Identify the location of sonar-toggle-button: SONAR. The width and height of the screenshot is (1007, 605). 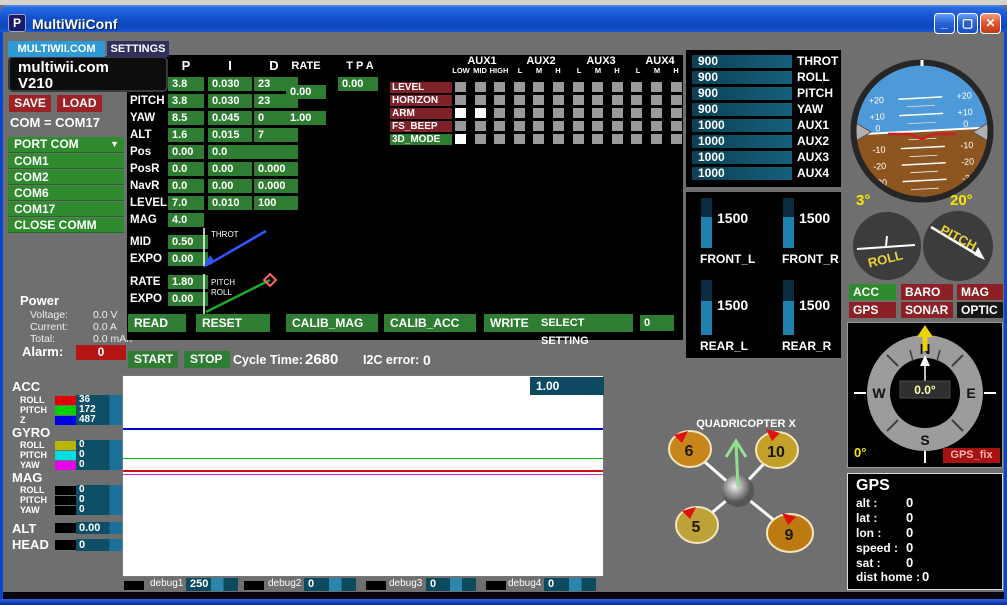
(927, 310).